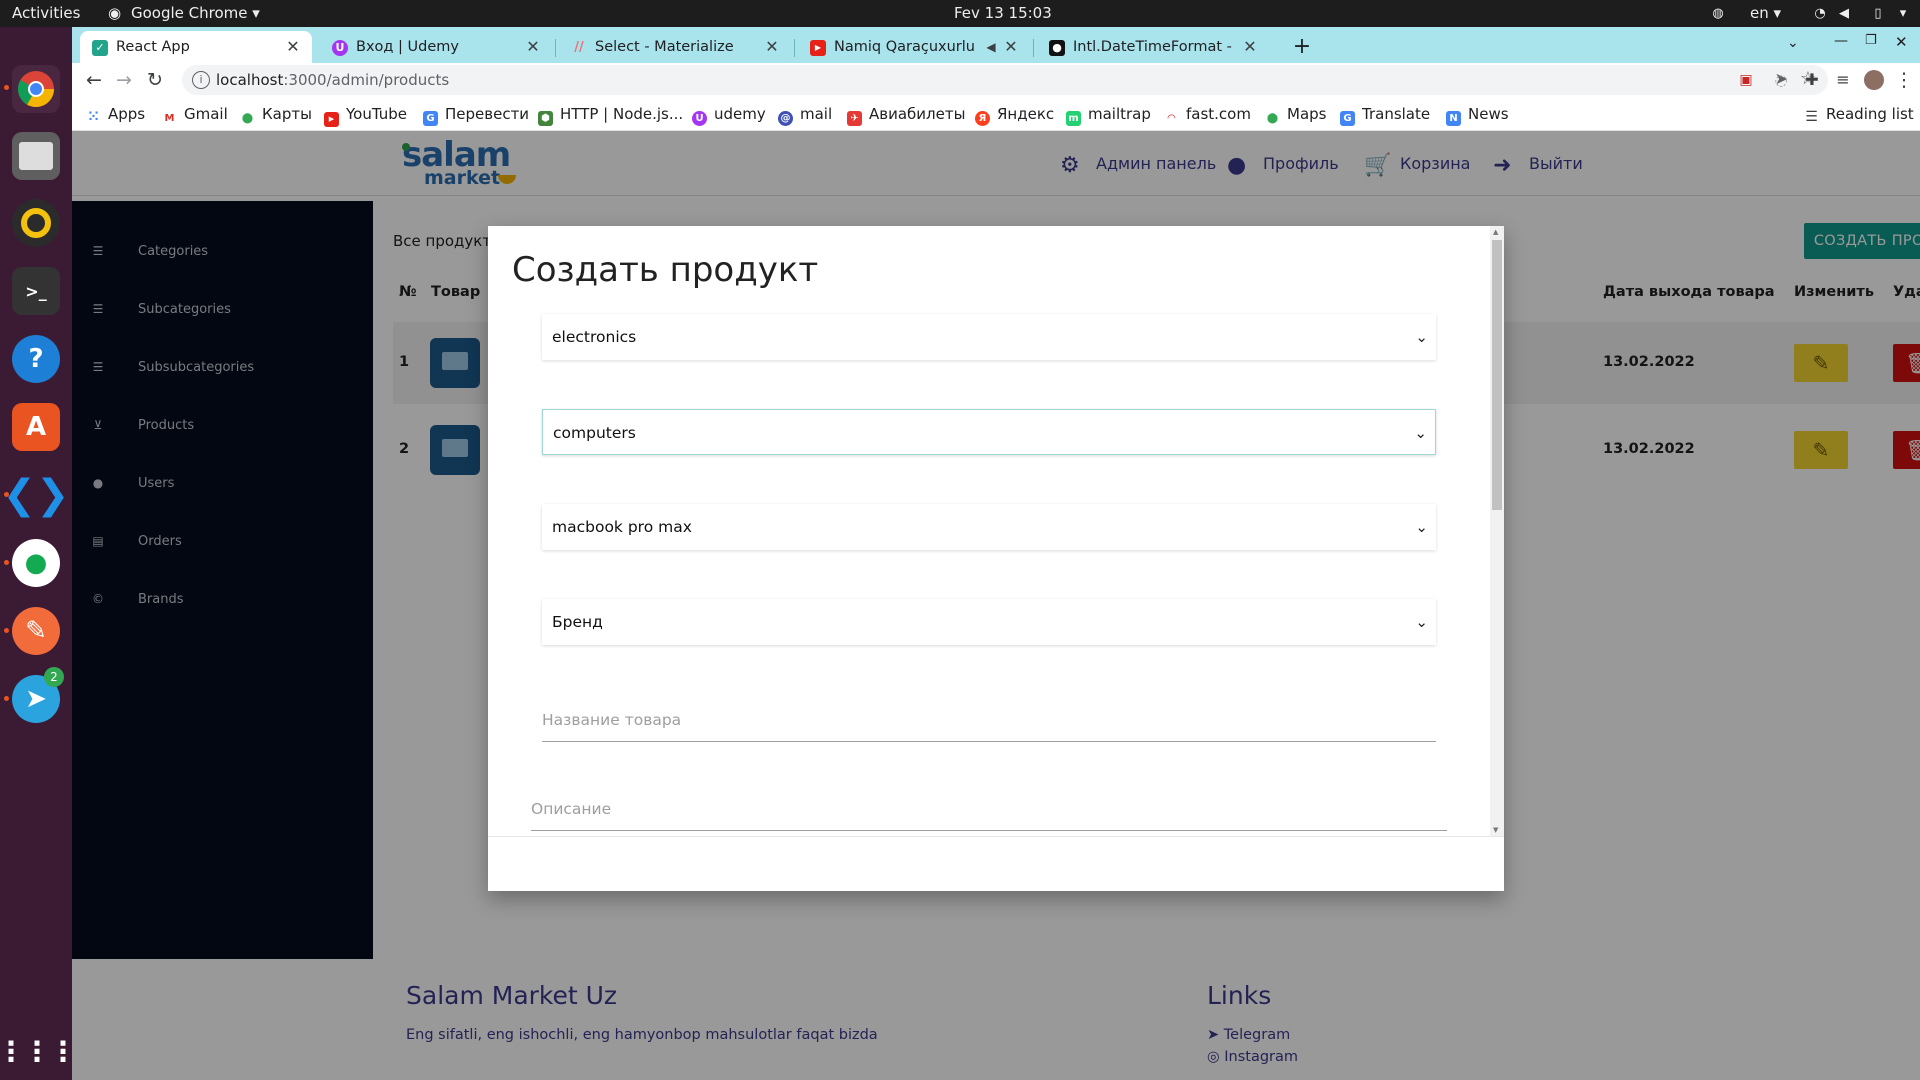 This screenshot has height=1080, width=1920. Describe the element at coordinates (1495, 232) in the screenshot. I see `scroll-up-icon: ▲` at that location.